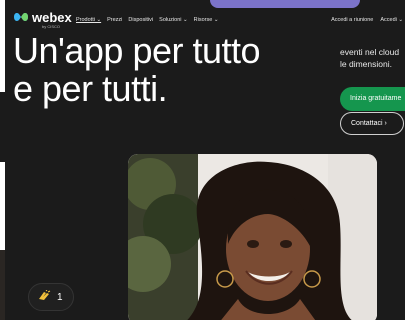  I want to click on hero-description: eventi nel cloud le dimensioni., so click(369, 58).